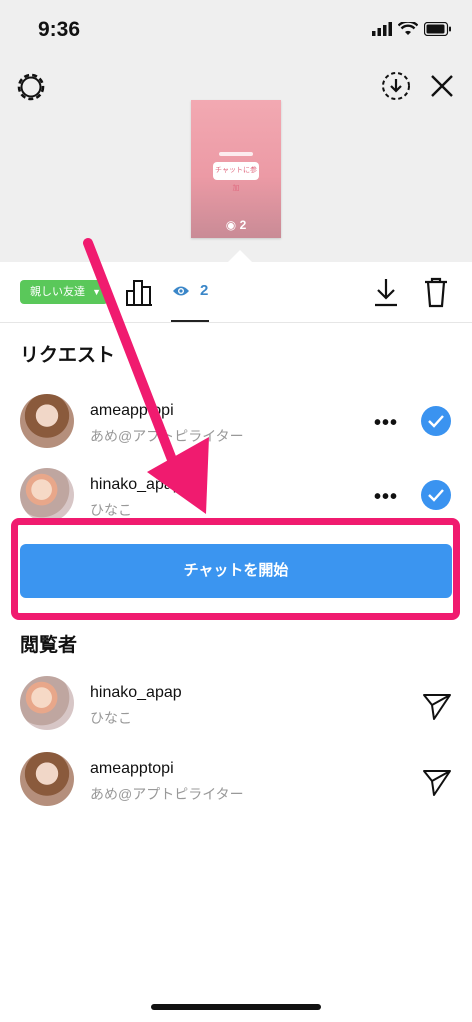 The image size is (472, 1022). I want to click on request-row: ameapptopi あめ@アプトピライター •••, so click(236, 426).